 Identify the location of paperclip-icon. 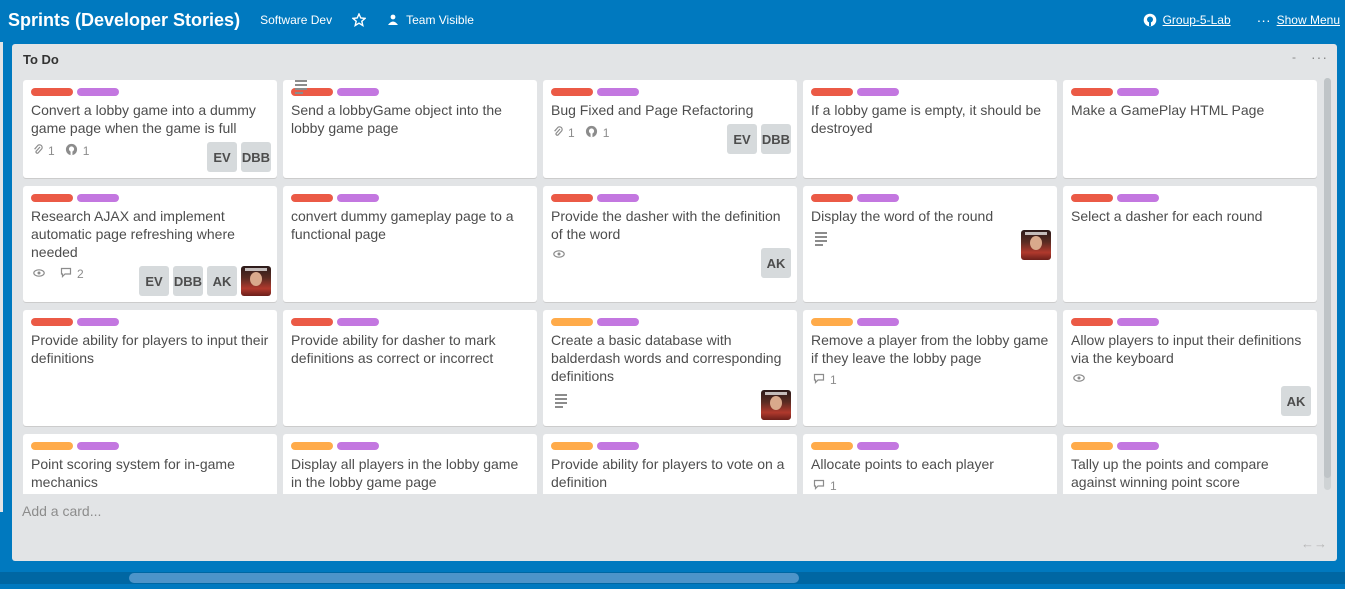
(38, 151).